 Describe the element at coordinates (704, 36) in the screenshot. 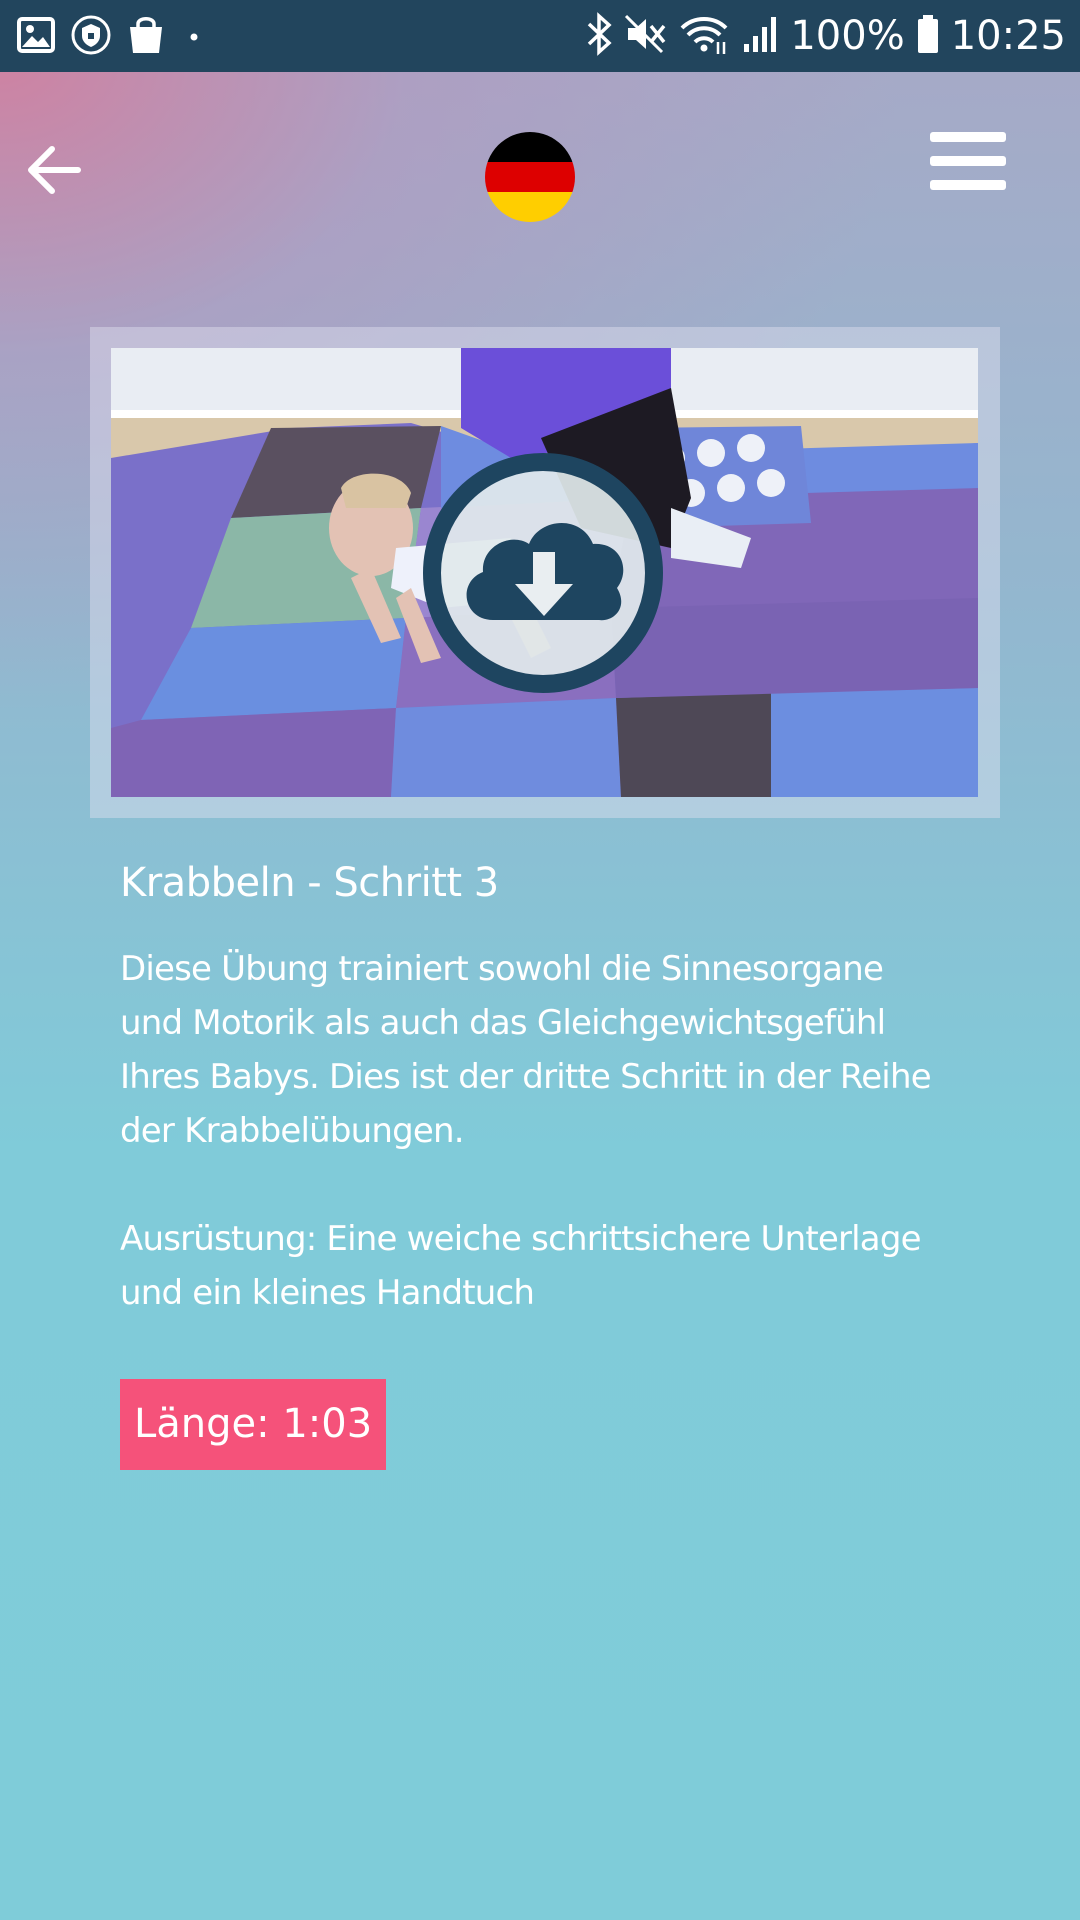

I see `wifi-icon` at that location.